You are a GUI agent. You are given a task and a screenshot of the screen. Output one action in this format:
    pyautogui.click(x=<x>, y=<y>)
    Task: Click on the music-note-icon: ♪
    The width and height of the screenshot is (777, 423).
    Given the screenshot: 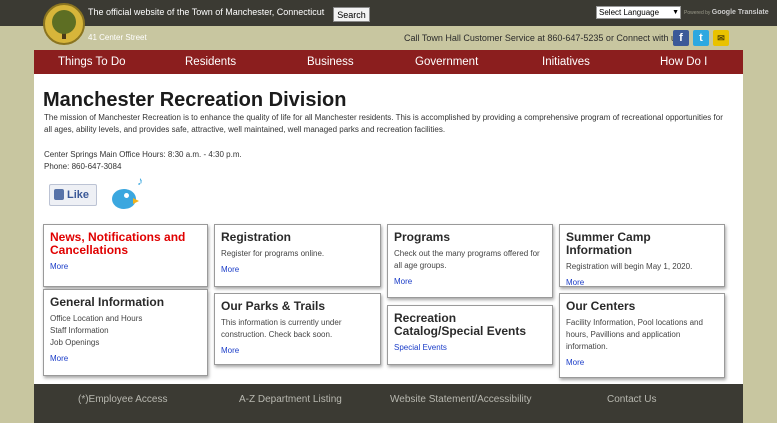 What is the action you would take?
    pyautogui.click(x=140, y=181)
    